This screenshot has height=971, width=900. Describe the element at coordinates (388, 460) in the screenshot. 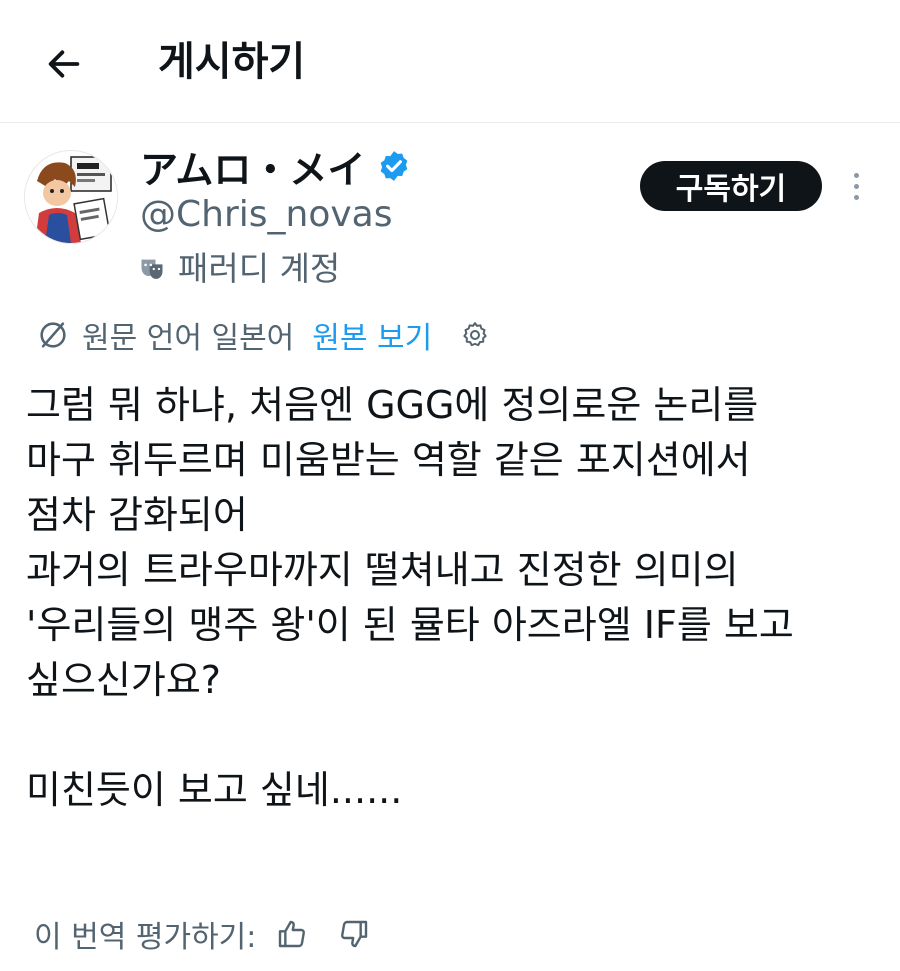

I see `tweet-line: 마구 휘두르며 미움받는 역할 같은 포지션에서` at that location.